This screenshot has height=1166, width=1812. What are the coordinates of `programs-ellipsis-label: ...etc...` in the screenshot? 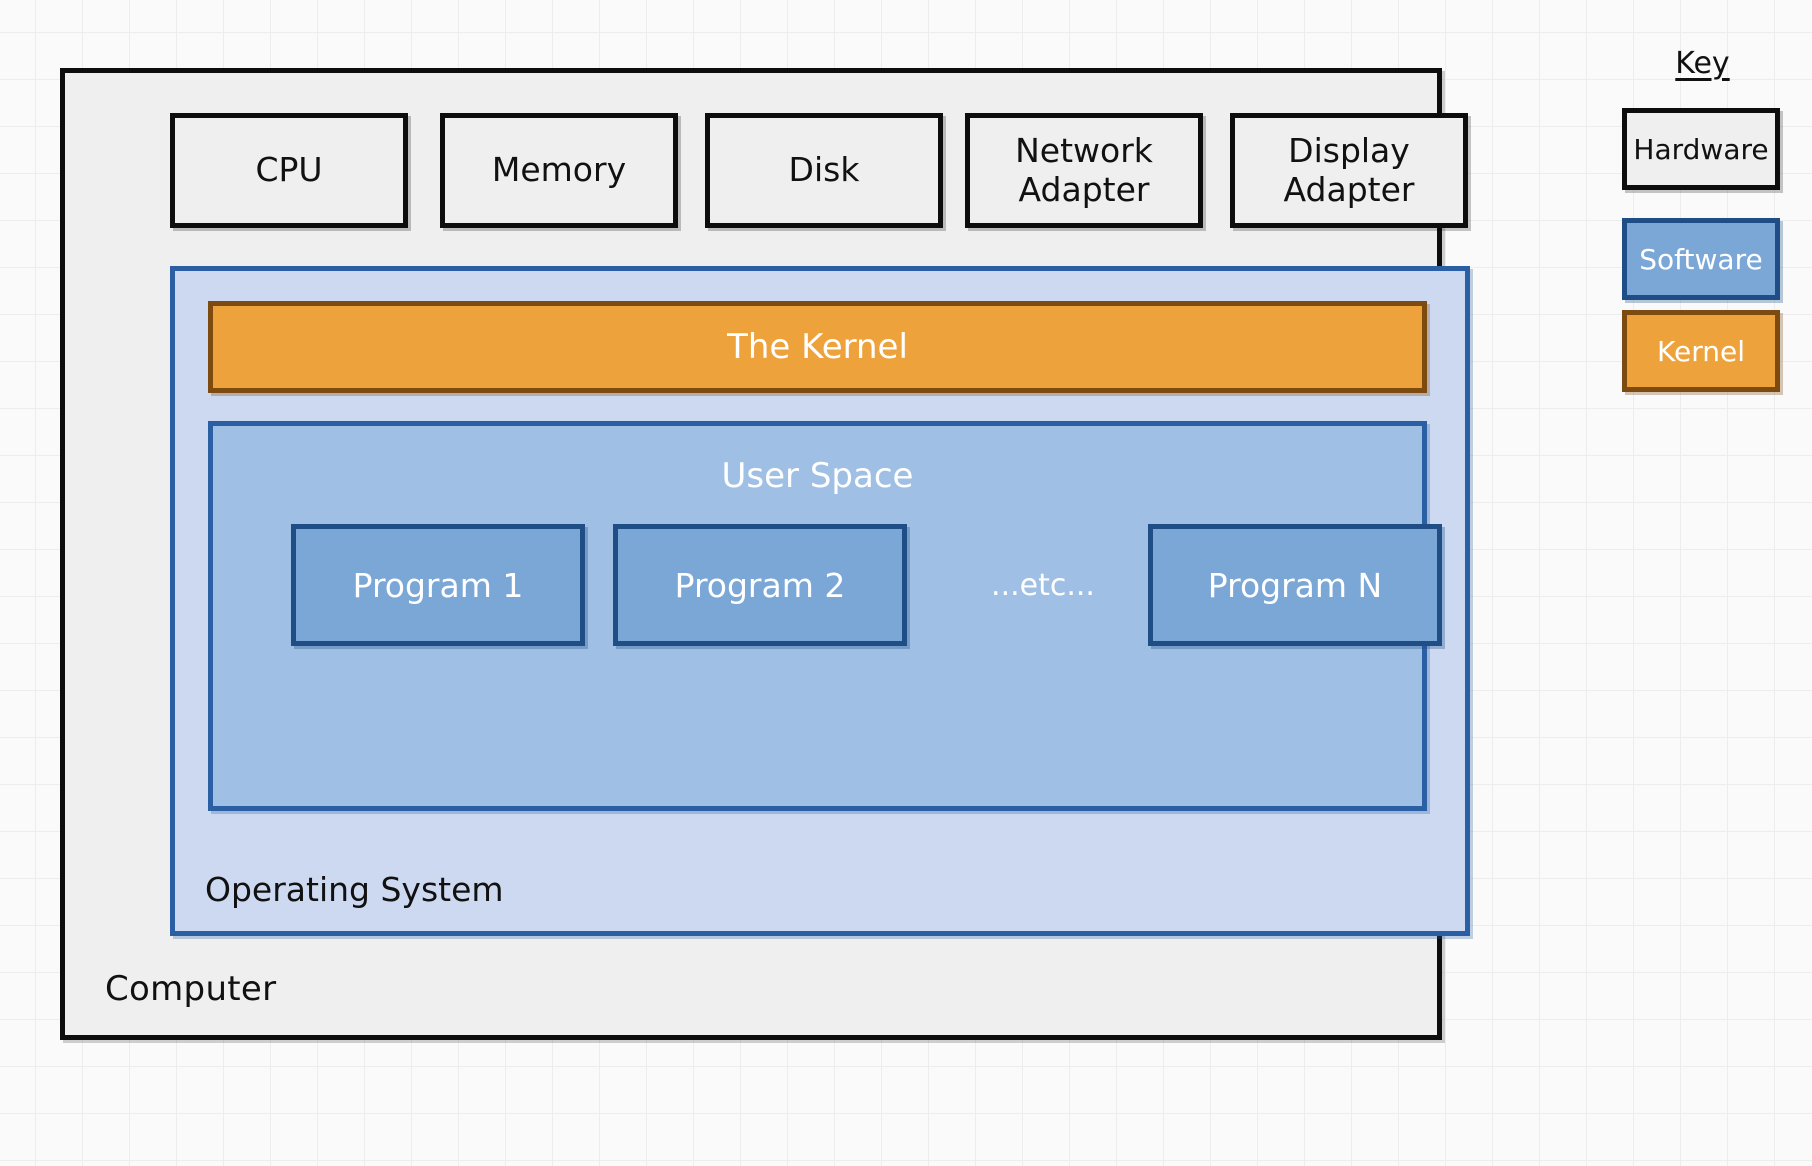 It's located at (1043, 585).